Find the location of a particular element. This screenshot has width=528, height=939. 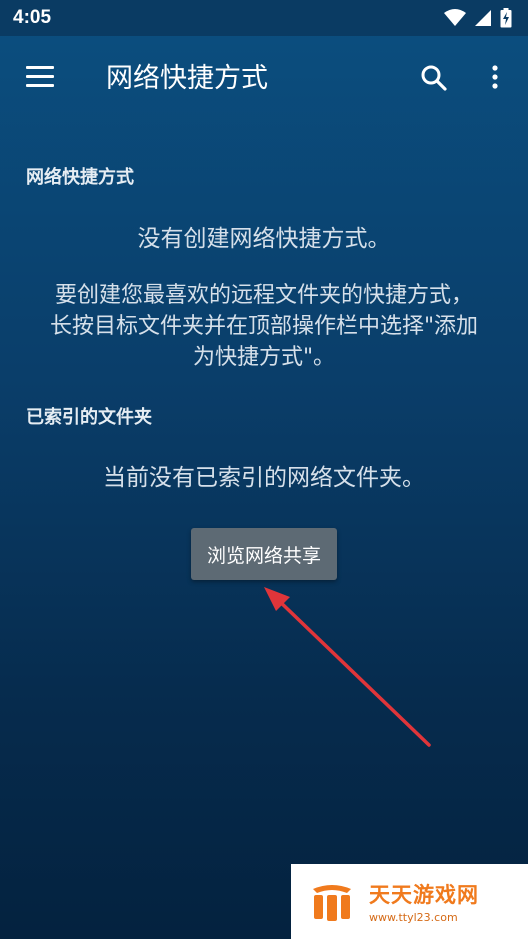

hint-line: 长按目标文件夹并在顶部操作栏中选择"添加 is located at coordinates (264, 326).